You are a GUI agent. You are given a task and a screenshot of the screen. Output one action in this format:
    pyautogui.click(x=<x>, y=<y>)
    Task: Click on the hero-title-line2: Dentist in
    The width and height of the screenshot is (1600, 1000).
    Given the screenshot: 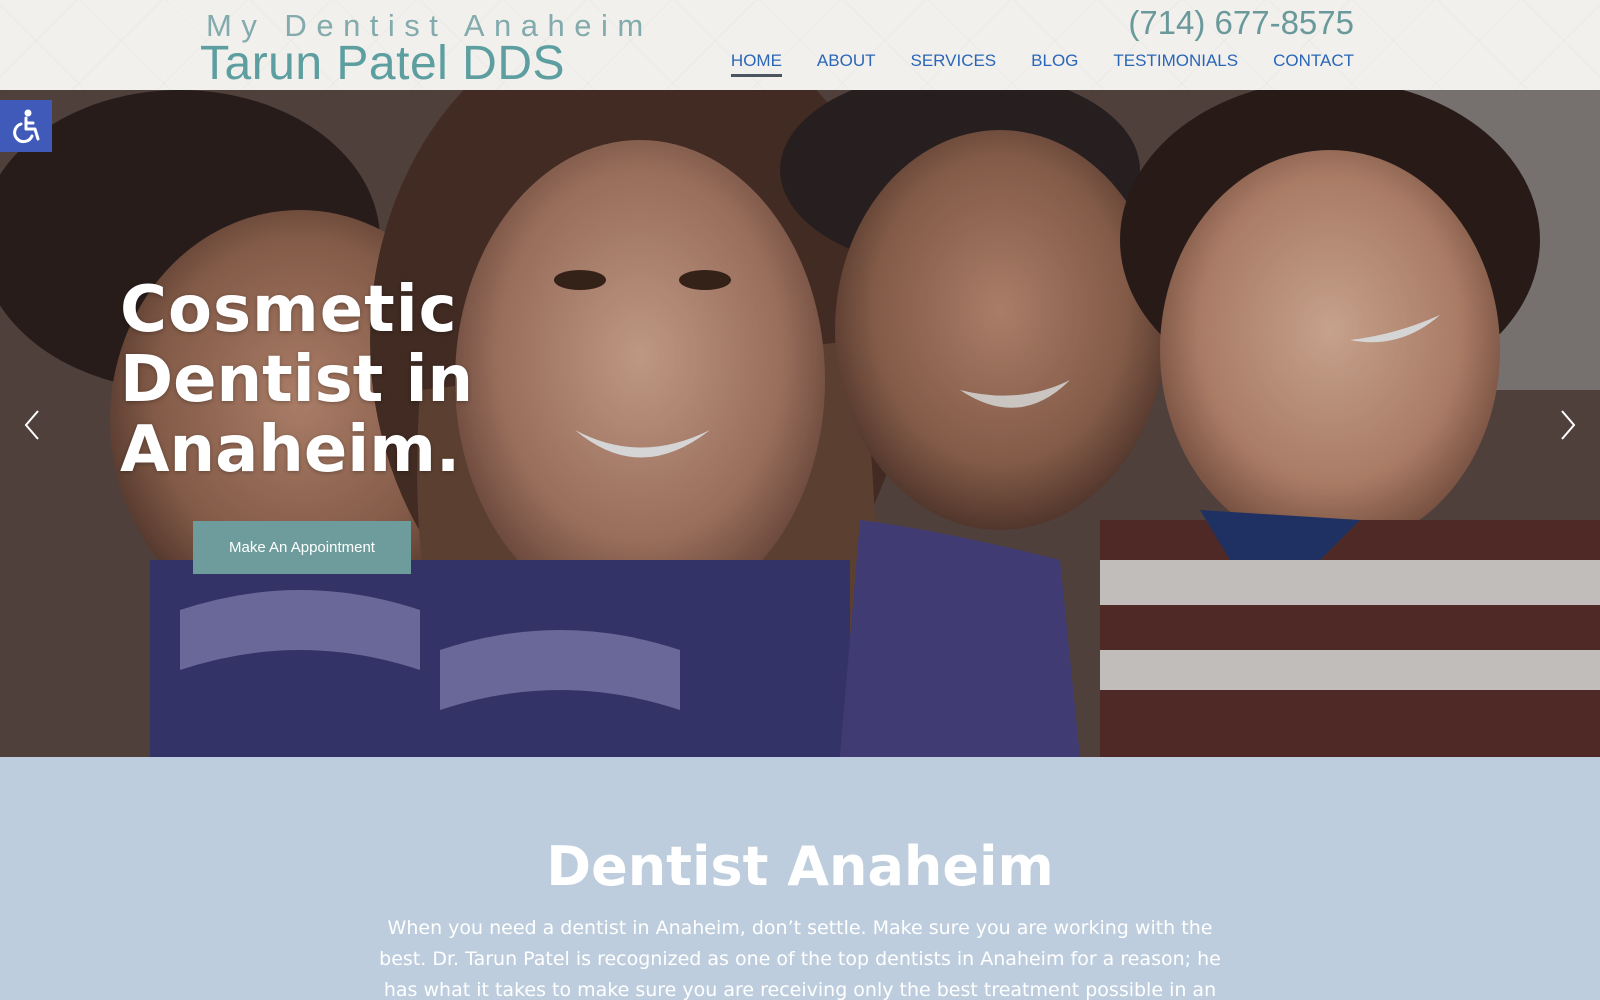 What is the action you would take?
    pyautogui.click(x=296, y=380)
    